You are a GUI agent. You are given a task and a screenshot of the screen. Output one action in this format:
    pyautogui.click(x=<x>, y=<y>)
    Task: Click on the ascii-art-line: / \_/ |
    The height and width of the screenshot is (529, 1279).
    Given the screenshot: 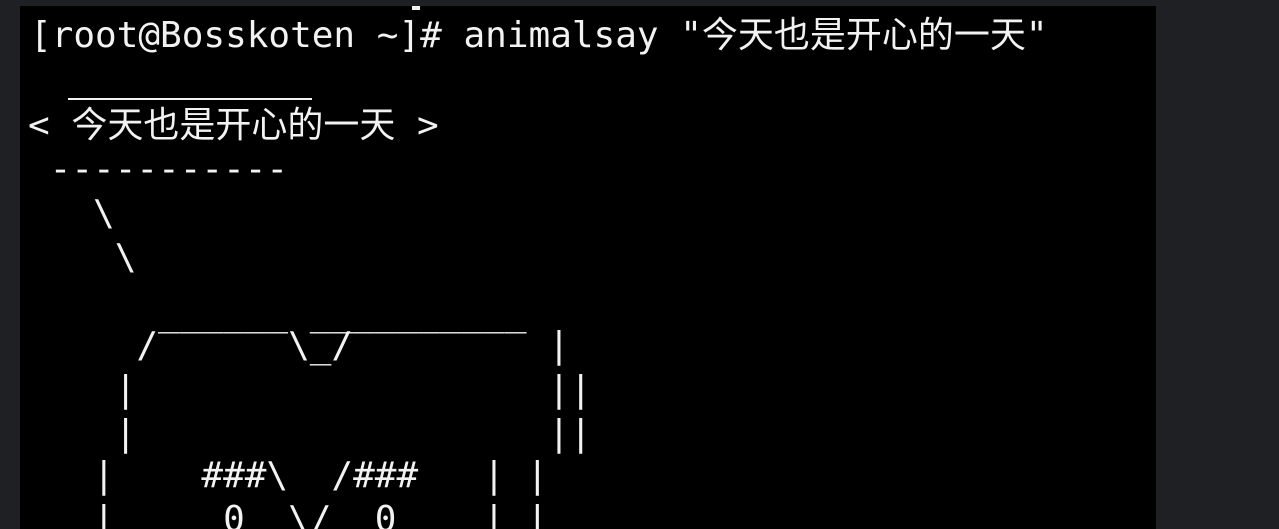 What is the action you would take?
    pyautogui.click(x=299, y=345)
    